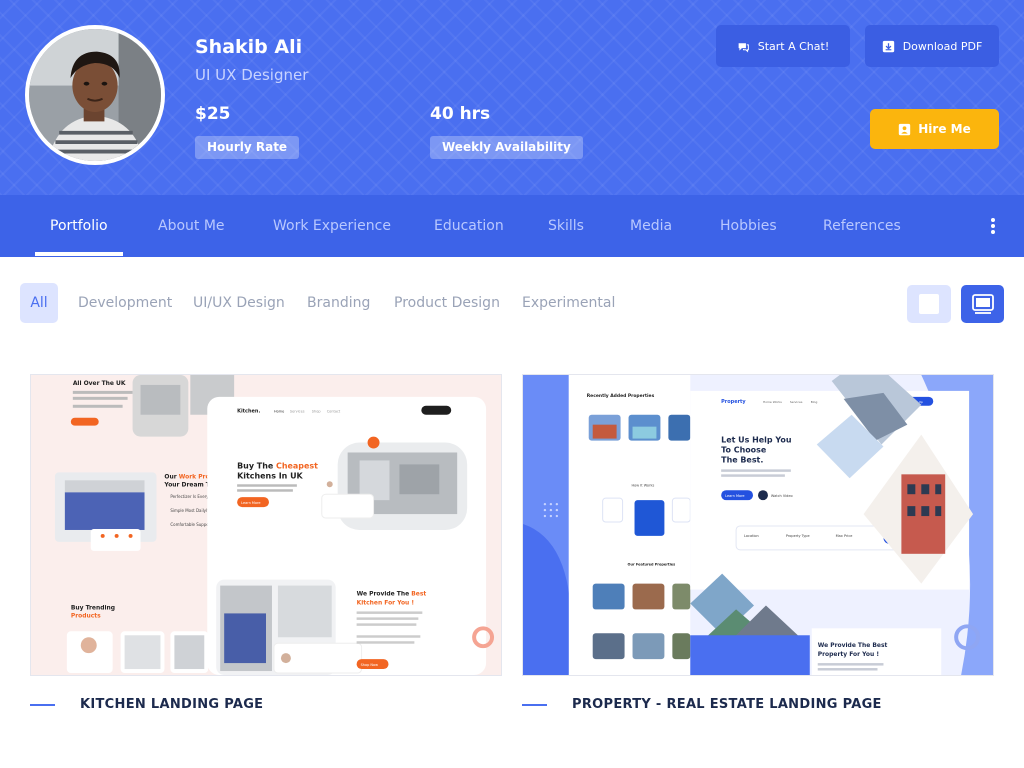 This screenshot has width=1024, height=768. Describe the element at coordinates (793, 46) in the screenshot. I see `start-chat-label: Start A Chat!` at that location.